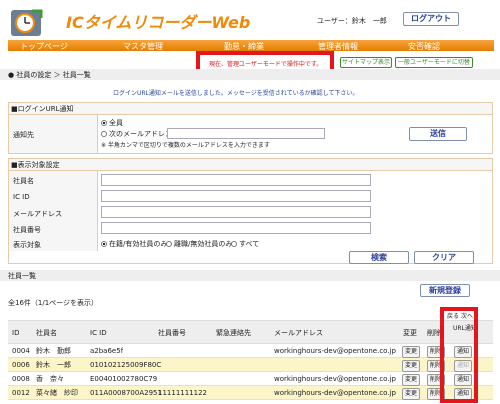 Image resolution: width=500 pixels, height=404 pixels. What do you see at coordinates (298, 333) in the screenshot?
I see `col-mail: メールアドレス` at bounding box center [298, 333].